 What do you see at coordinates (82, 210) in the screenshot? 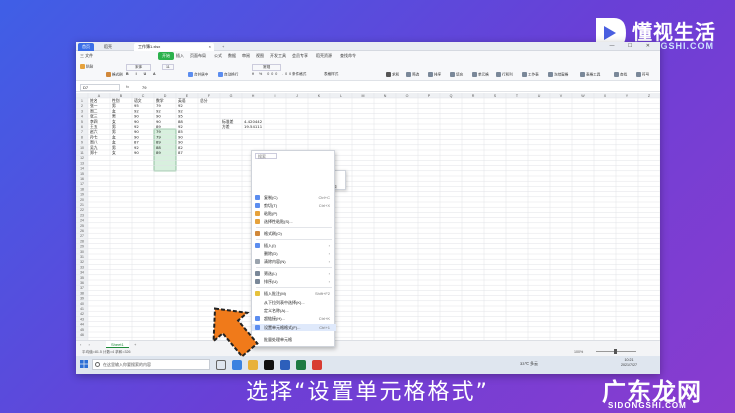
I see `row-header: 22` at bounding box center [82, 210].